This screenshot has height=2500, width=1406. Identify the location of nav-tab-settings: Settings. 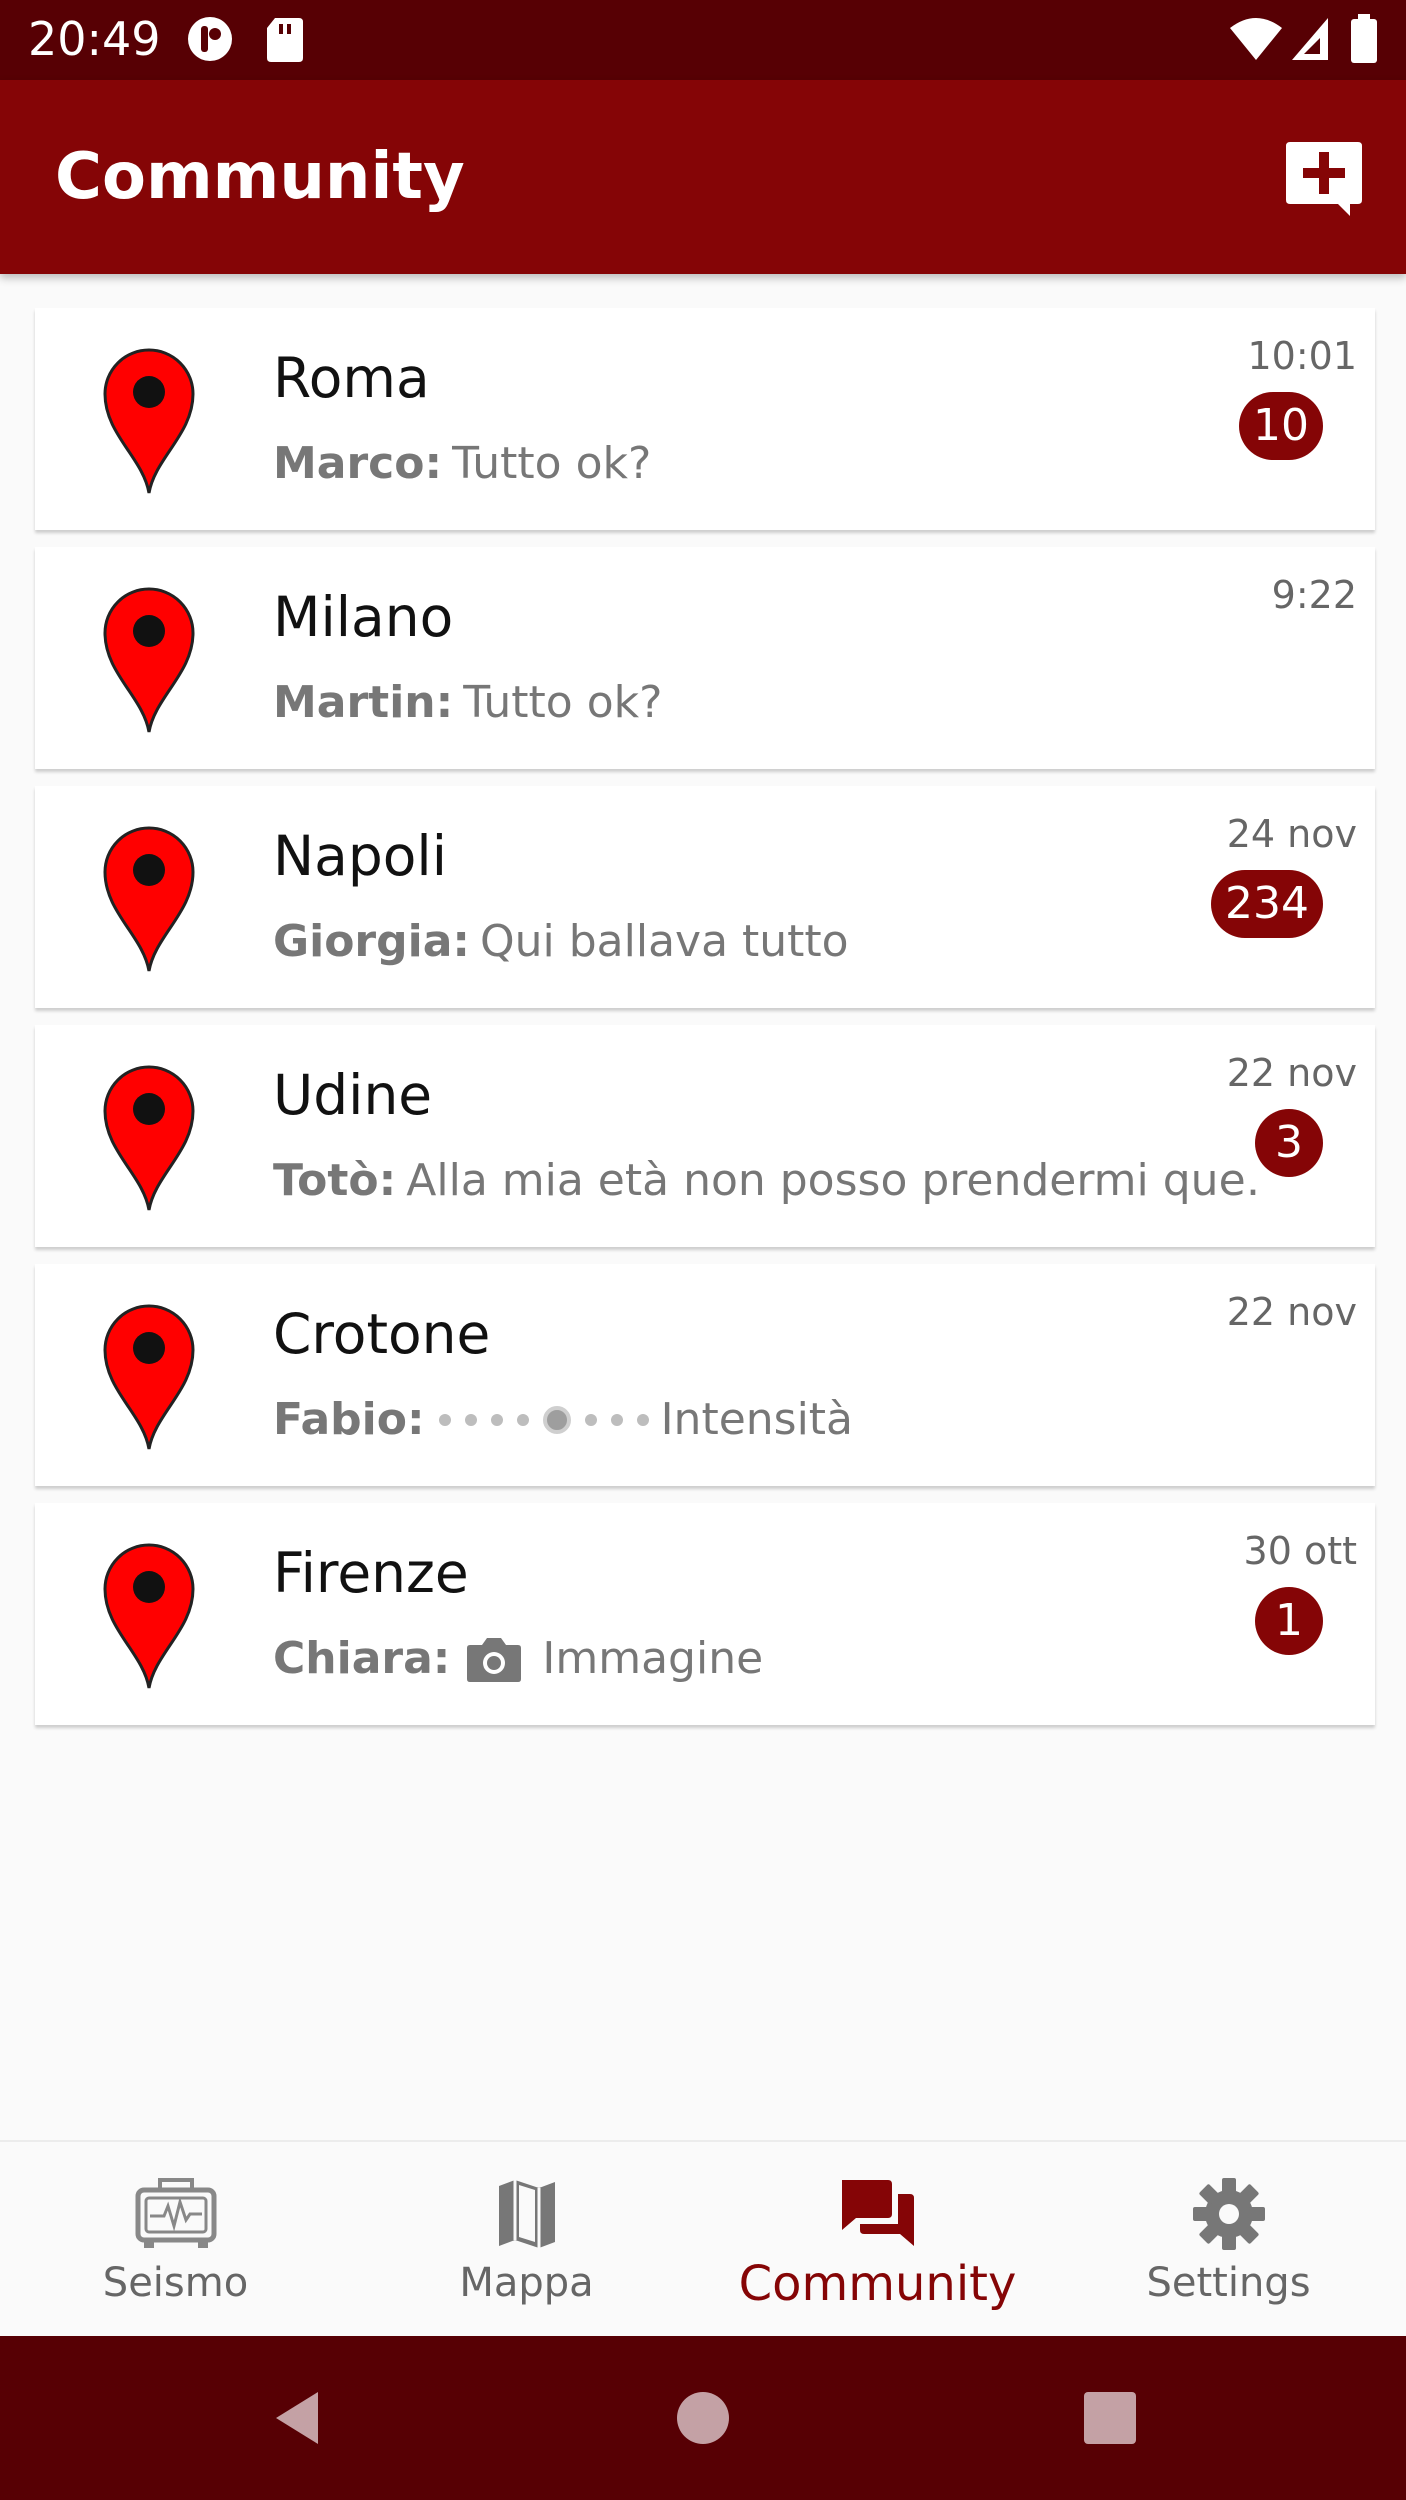
(1228, 2240).